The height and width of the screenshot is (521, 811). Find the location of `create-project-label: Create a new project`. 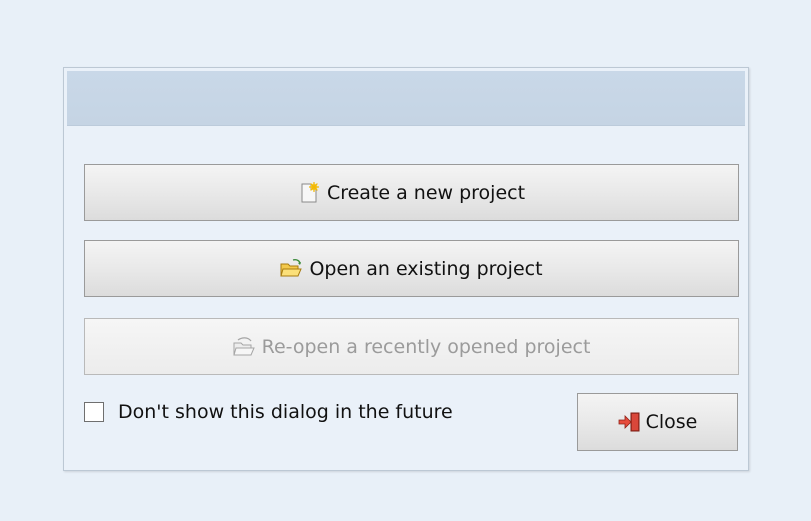

create-project-label: Create a new project is located at coordinates (426, 192).